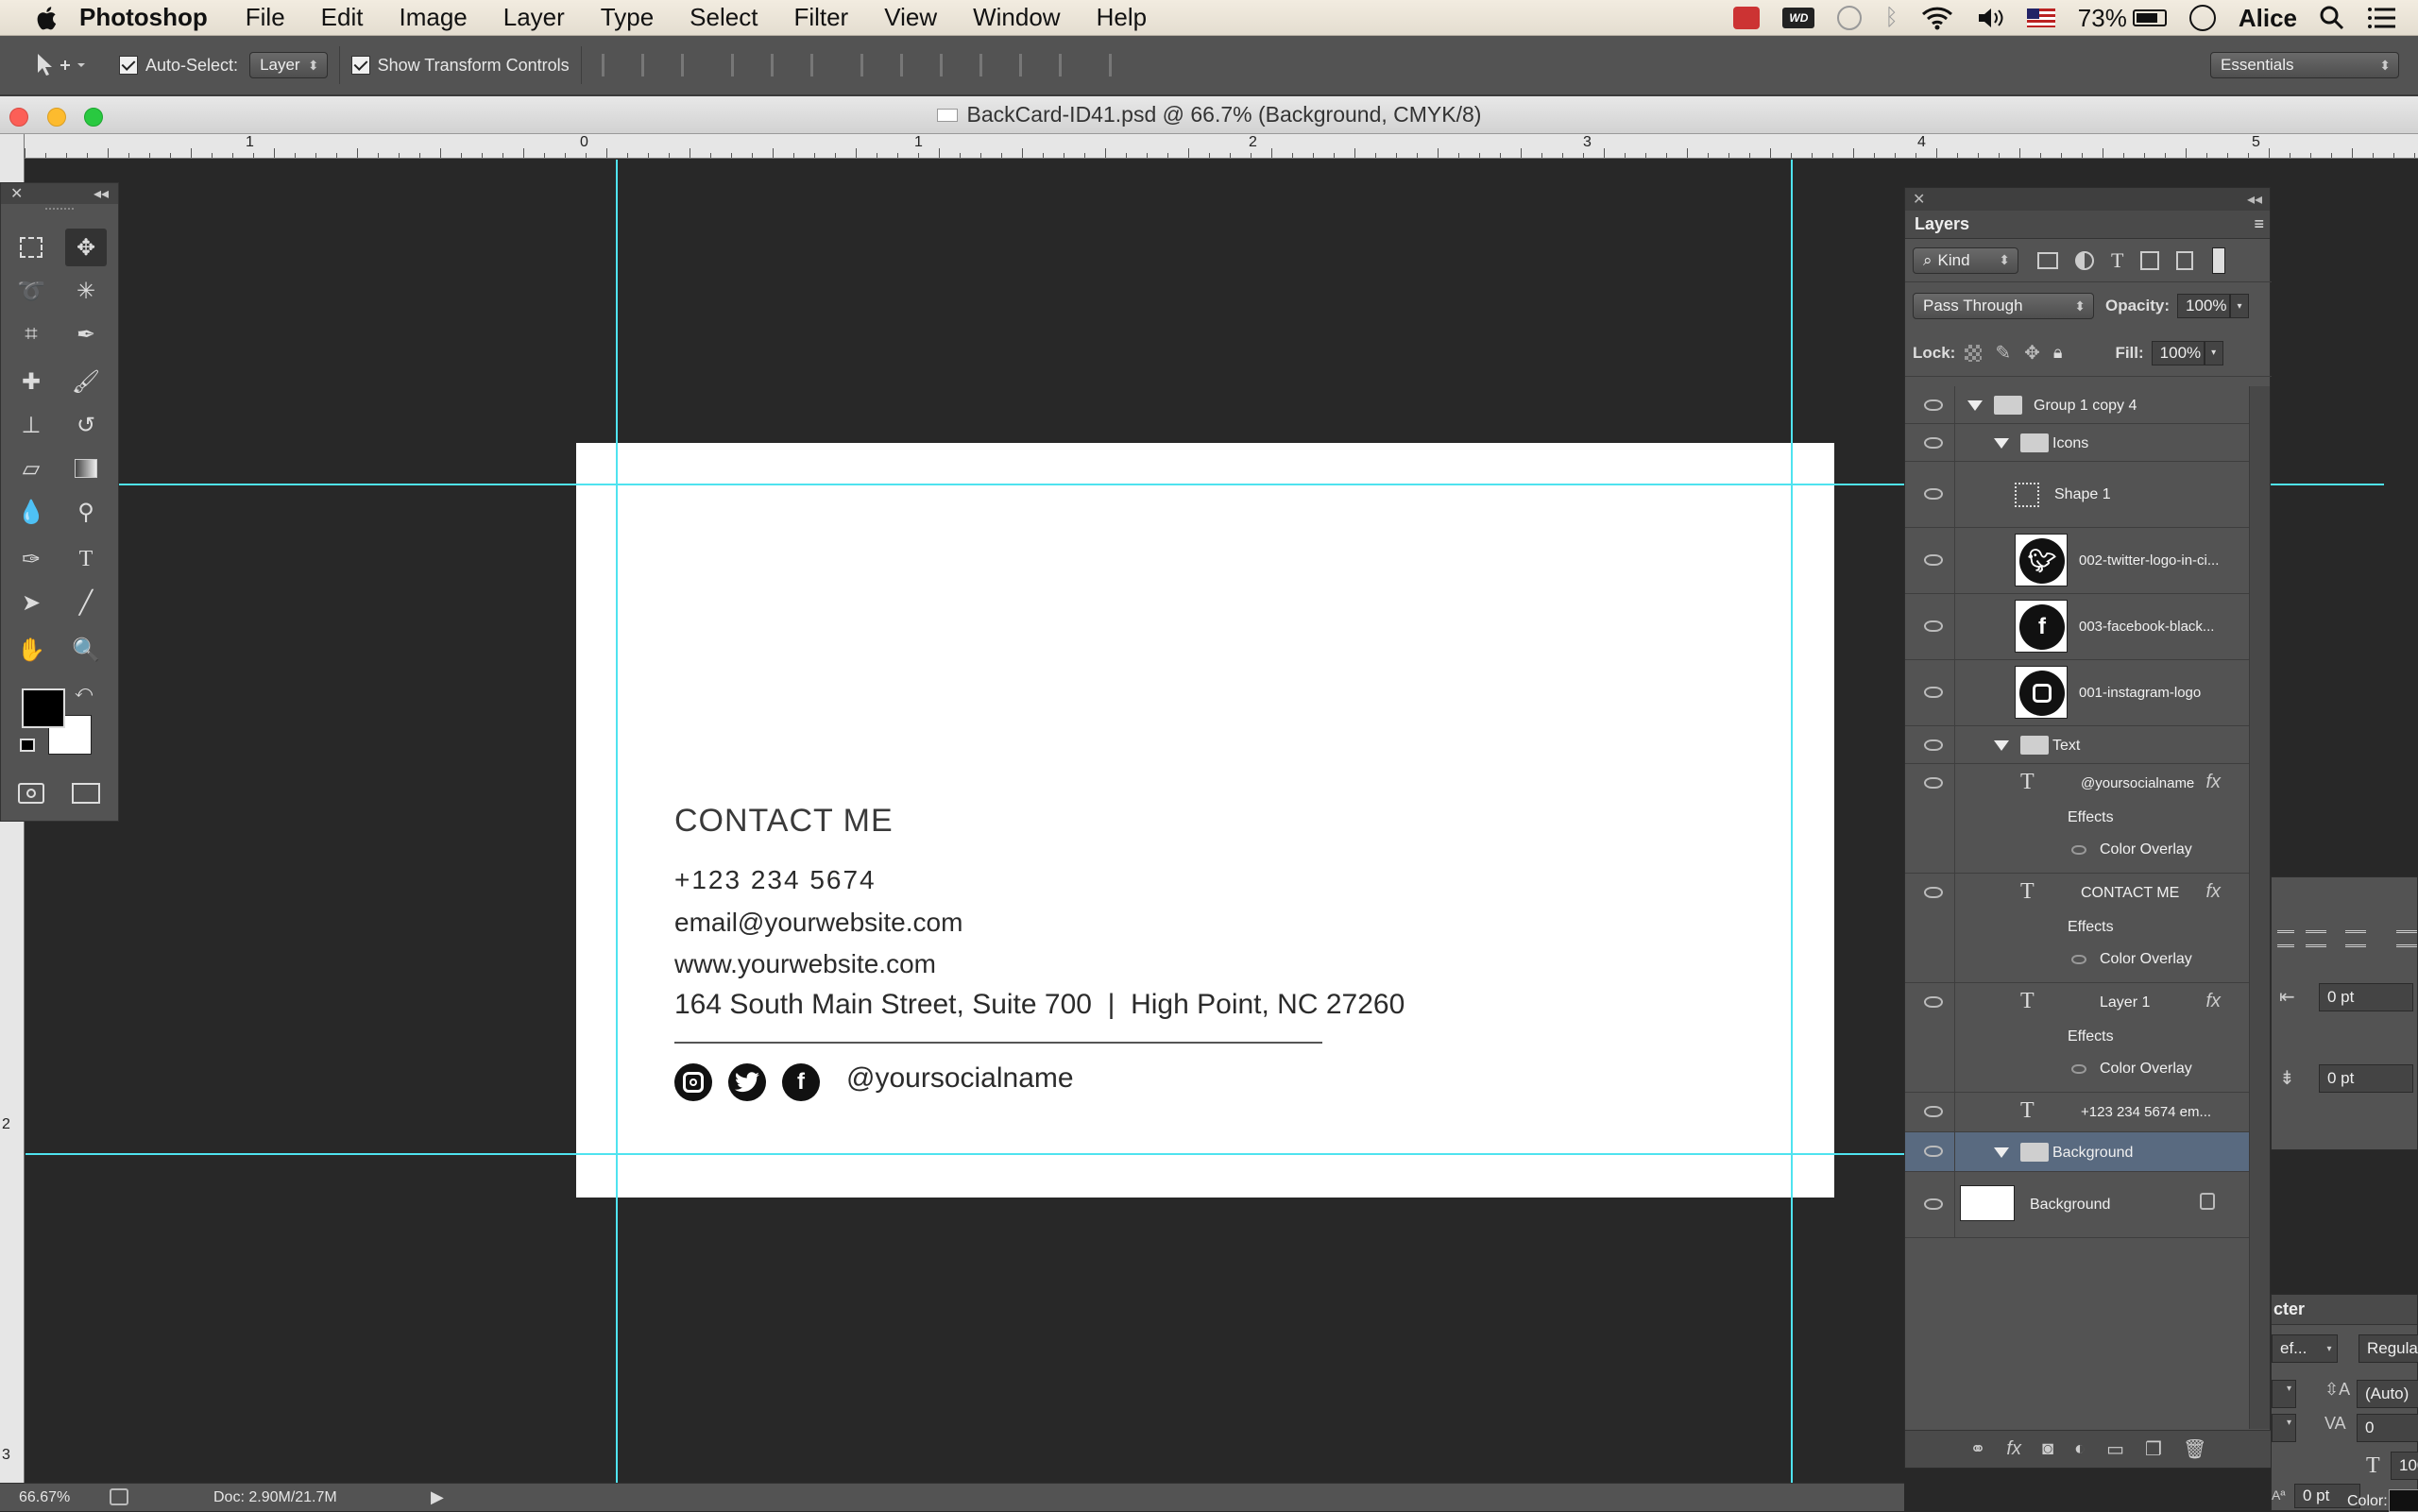 This screenshot has width=2418, height=1512. Describe the element at coordinates (18, 117) in the screenshot. I see `close-window-button` at that location.